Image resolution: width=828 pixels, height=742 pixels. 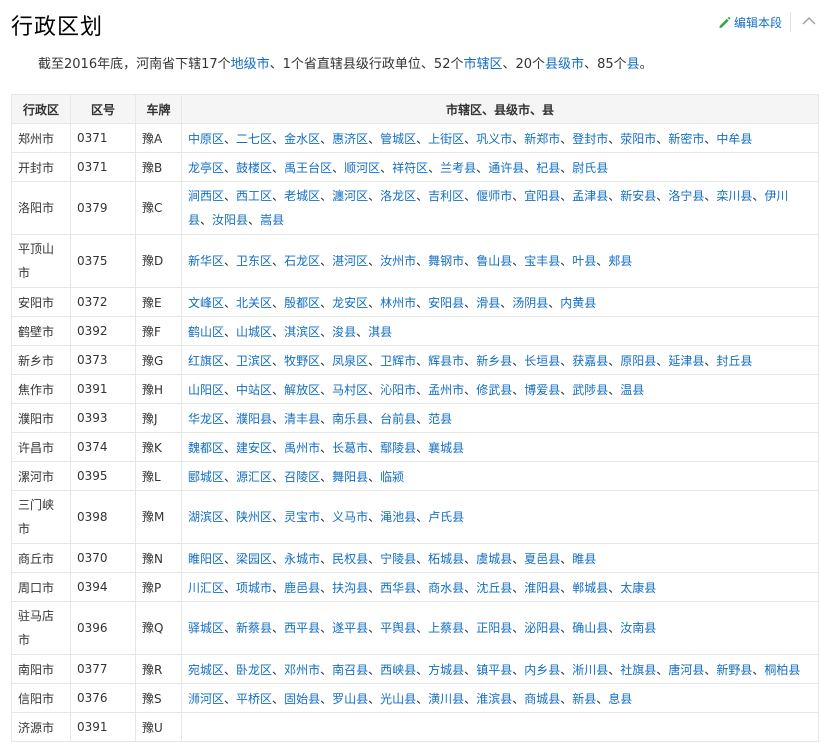 I want to click on subdivision-link: 西平县, so click(x=302, y=628).